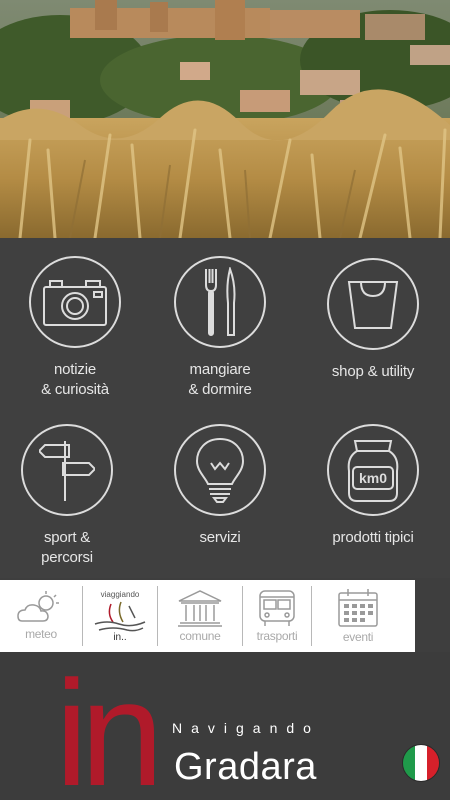 The height and width of the screenshot is (800, 450). What do you see at coordinates (220, 302) in the screenshot?
I see `fork-knife-icon` at bounding box center [220, 302].